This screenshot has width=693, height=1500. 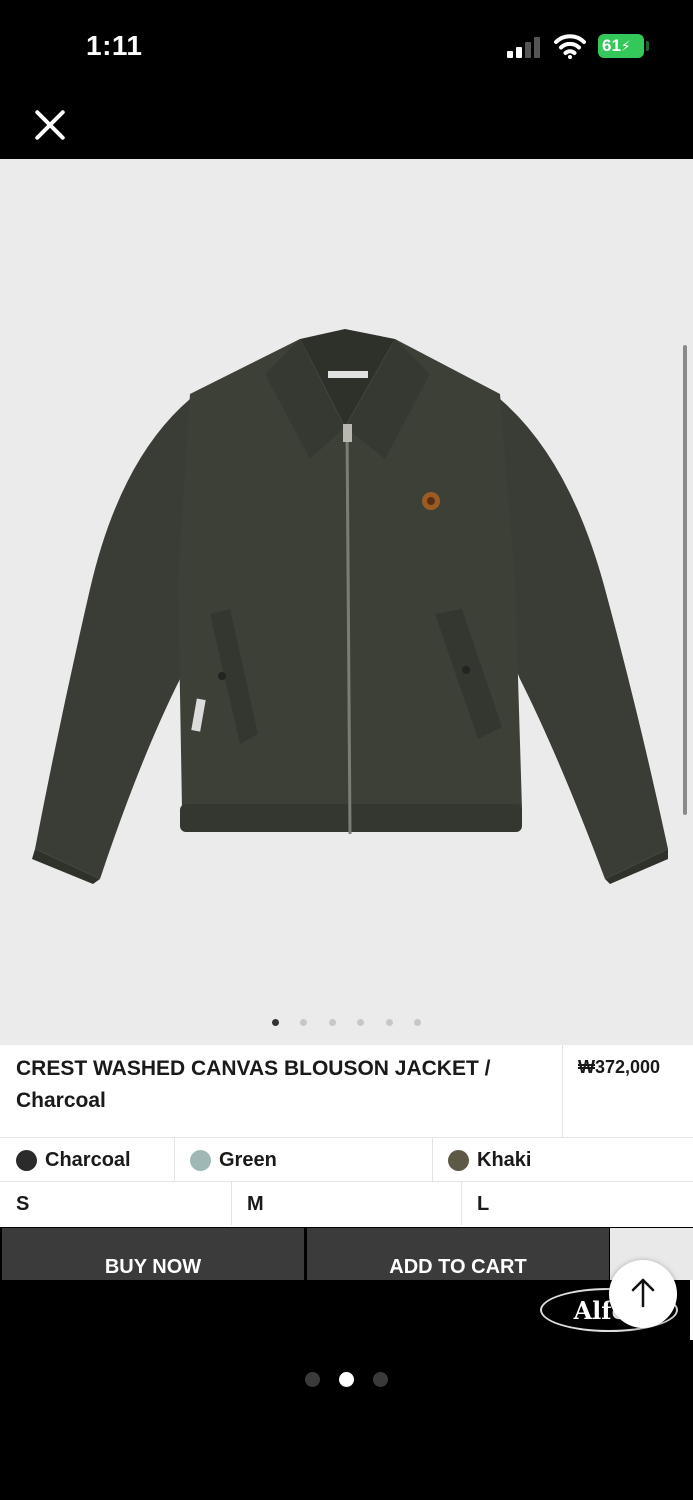 I want to click on buy-now-button: BUY NOW, so click(x=153, y=1254).